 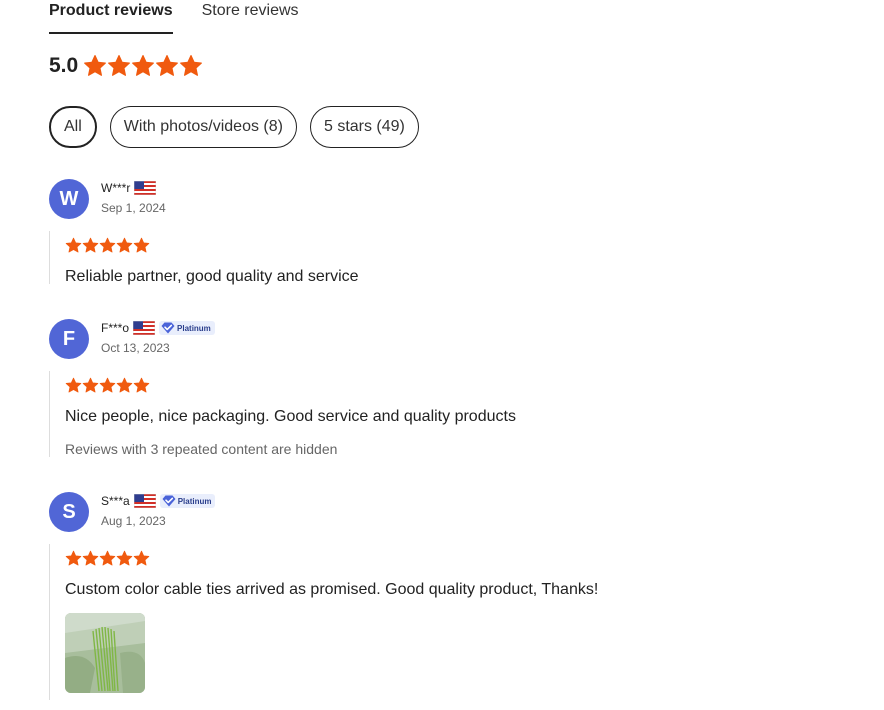 I want to click on reviewer-meta: W***r Sep 1, 2024, so click(x=133, y=197).